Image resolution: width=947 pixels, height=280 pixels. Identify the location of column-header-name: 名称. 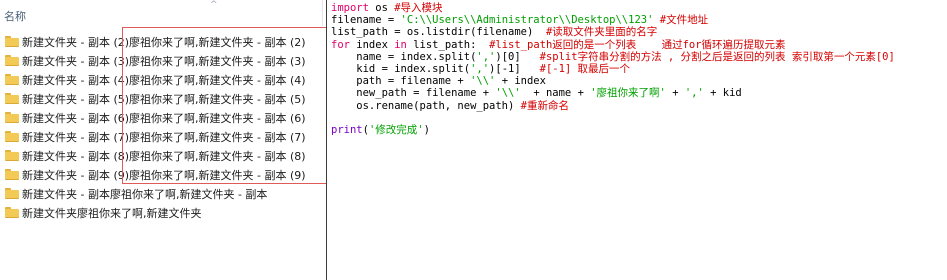
(15, 16).